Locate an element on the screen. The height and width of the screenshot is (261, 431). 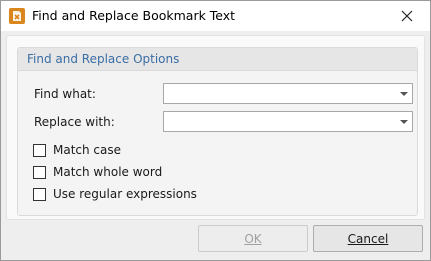
close-button is located at coordinates (407, 16).